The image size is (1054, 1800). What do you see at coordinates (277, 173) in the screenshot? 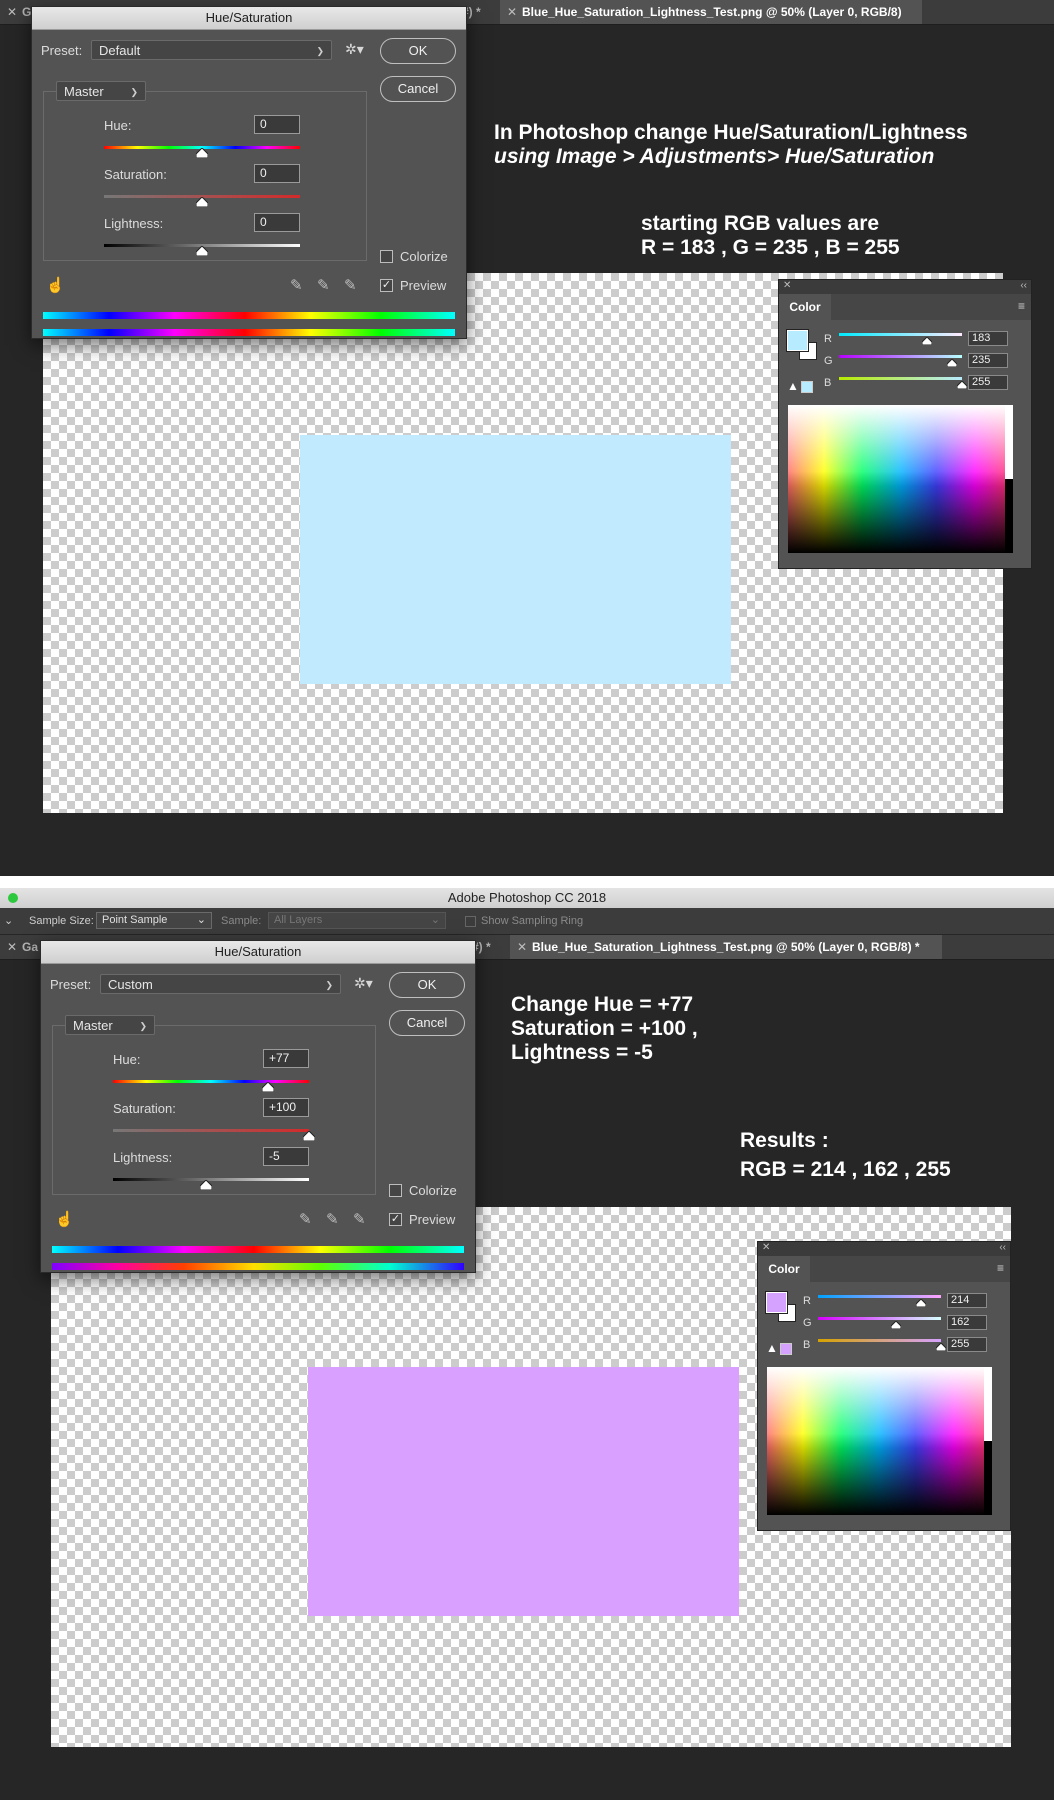
I see `saturation-input: 0` at bounding box center [277, 173].